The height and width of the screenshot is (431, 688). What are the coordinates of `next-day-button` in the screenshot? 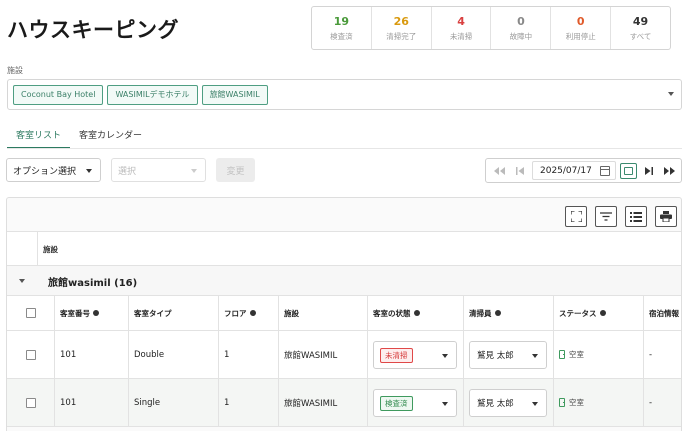 It's located at (649, 170).